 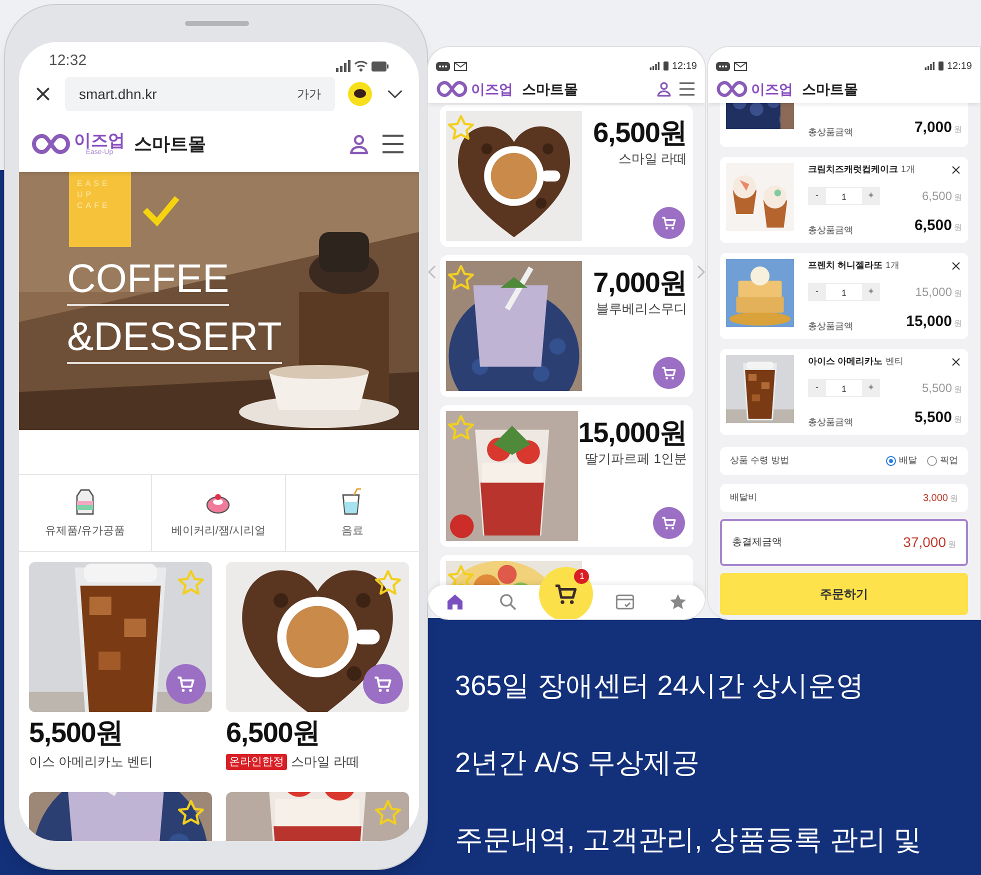 I want to click on banner-title: &DESSERT, so click(x=174, y=338).